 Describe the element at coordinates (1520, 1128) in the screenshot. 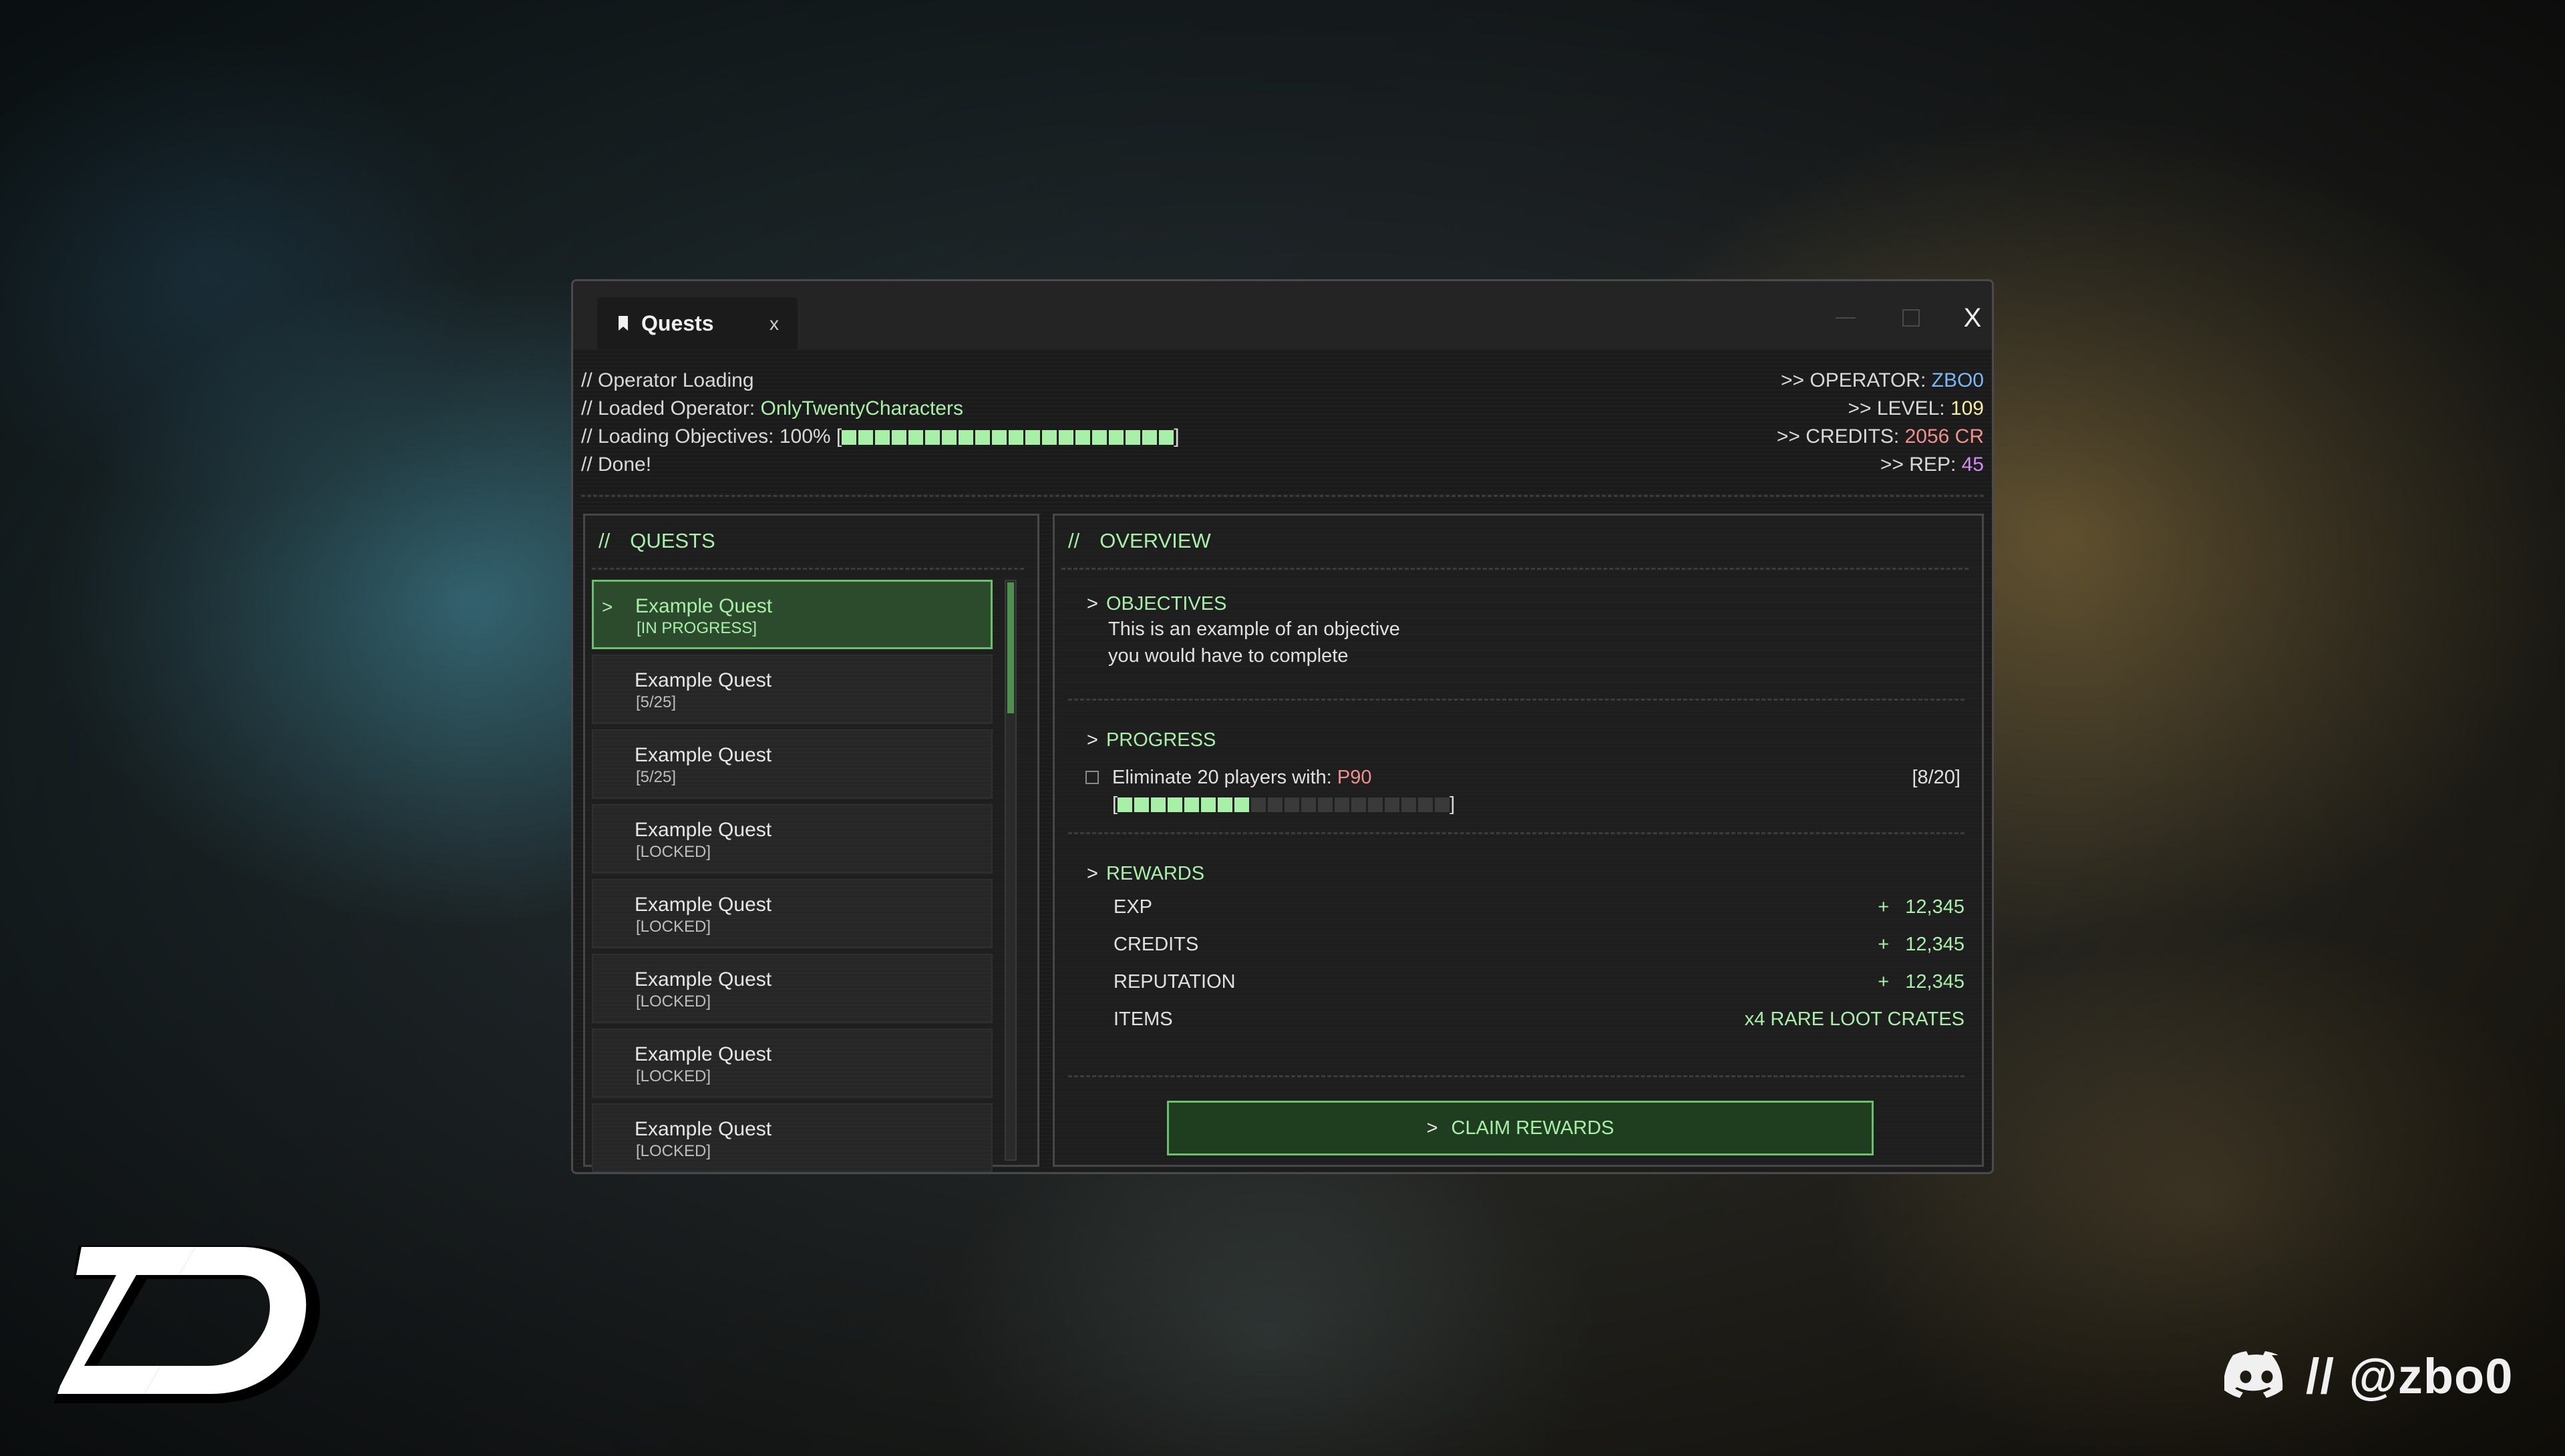

I see `claim-rewards-button: > CLAIM REWARDS` at that location.